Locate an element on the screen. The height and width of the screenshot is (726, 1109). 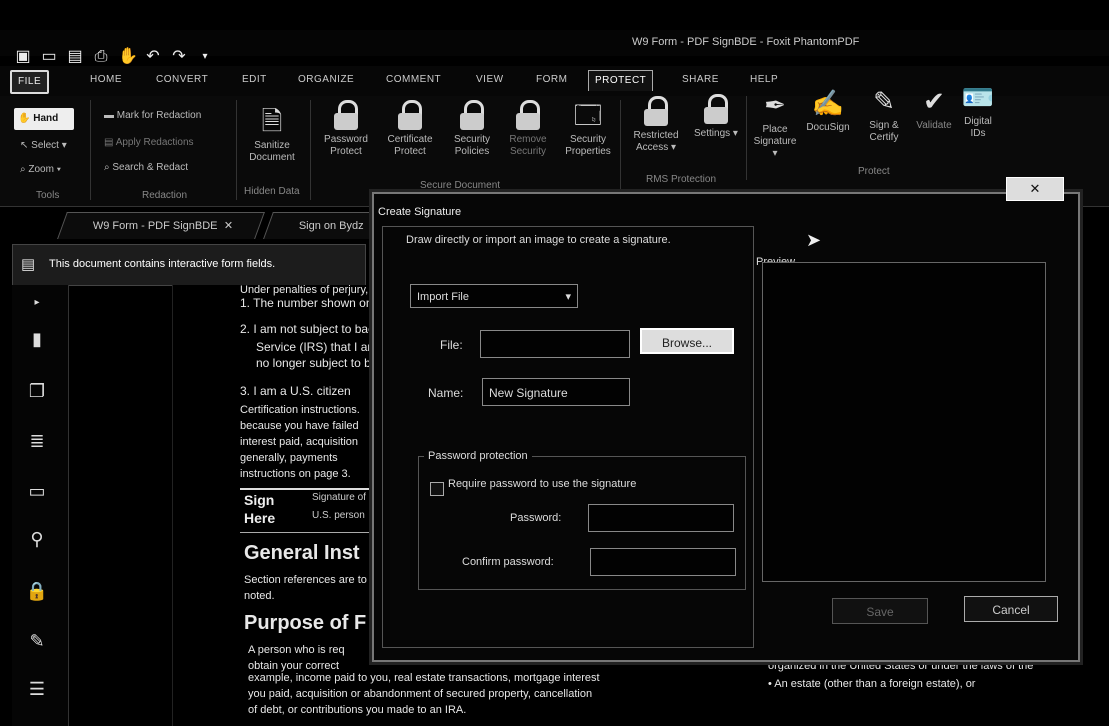
undo-icon: ↶ is located at coordinates (153, 57).